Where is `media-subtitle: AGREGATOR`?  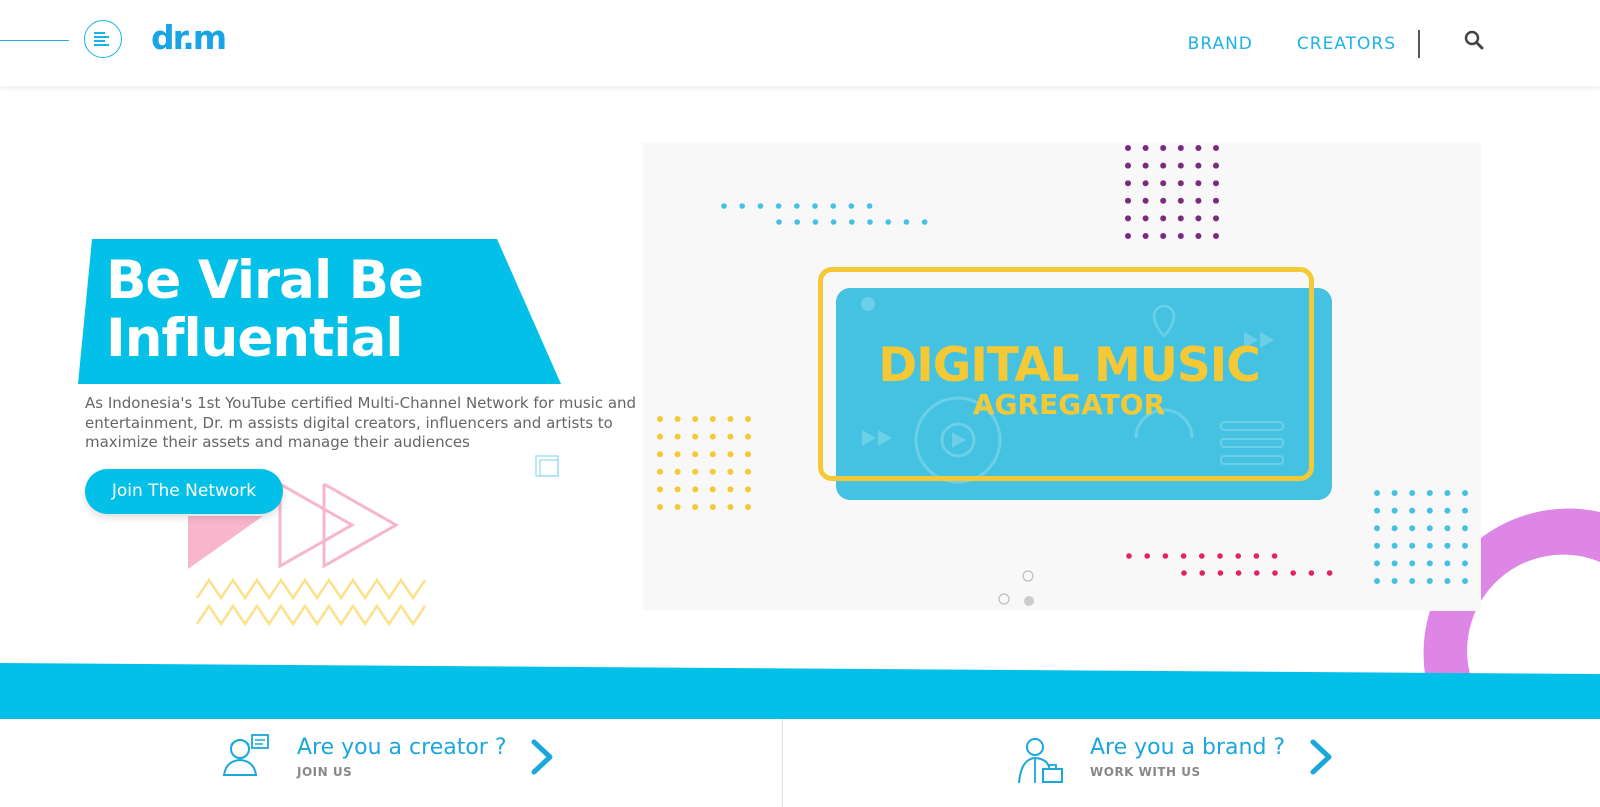
media-subtitle: AGREGATOR is located at coordinates (1069, 404).